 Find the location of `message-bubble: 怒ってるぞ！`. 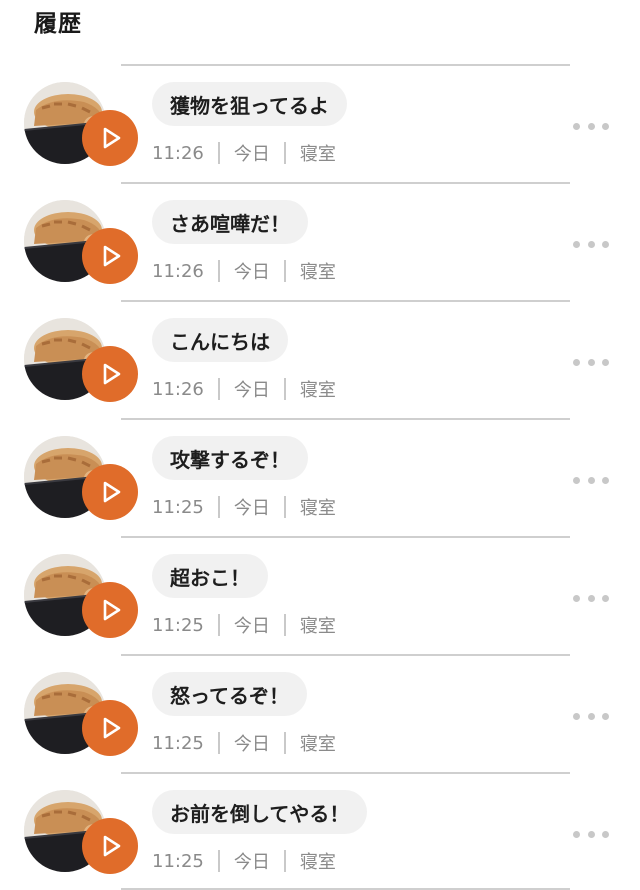

message-bubble: 怒ってるぞ！ is located at coordinates (229, 694).